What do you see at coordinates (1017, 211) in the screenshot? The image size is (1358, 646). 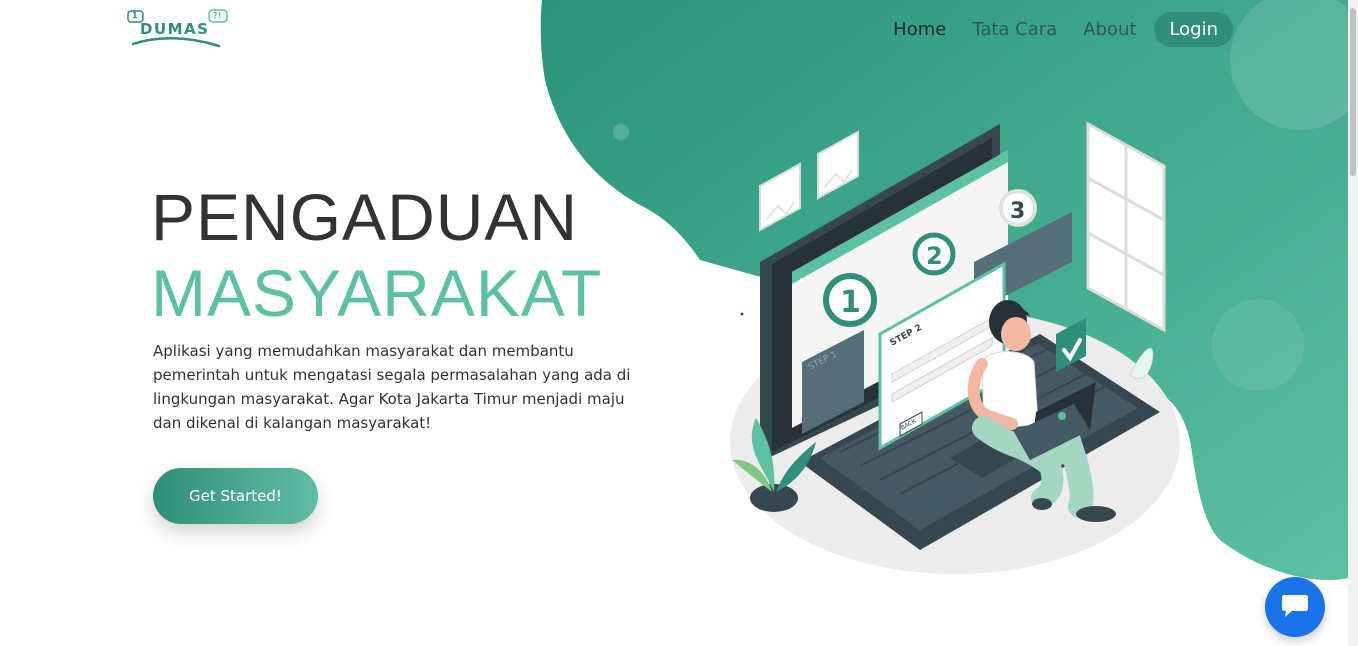 I see `illustration-step-3: 3` at bounding box center [1017, 211].